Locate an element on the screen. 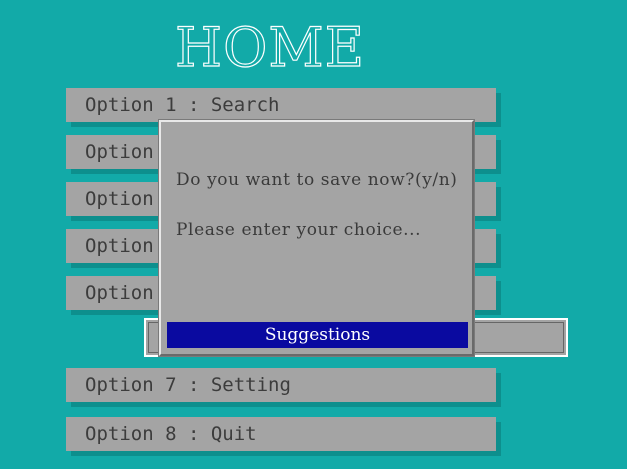 This screenshot has height=469, width=627. page-title: HOME is located at coordinates (270, 47).